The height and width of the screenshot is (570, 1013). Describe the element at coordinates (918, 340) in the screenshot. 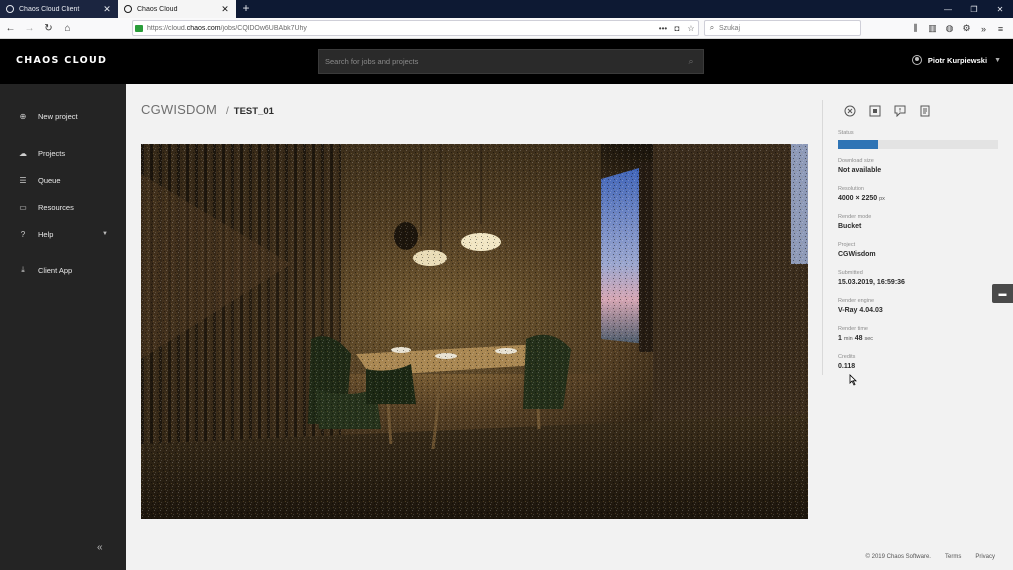

I see `render-time-row: Render time 1 min 48 sec` at that location.